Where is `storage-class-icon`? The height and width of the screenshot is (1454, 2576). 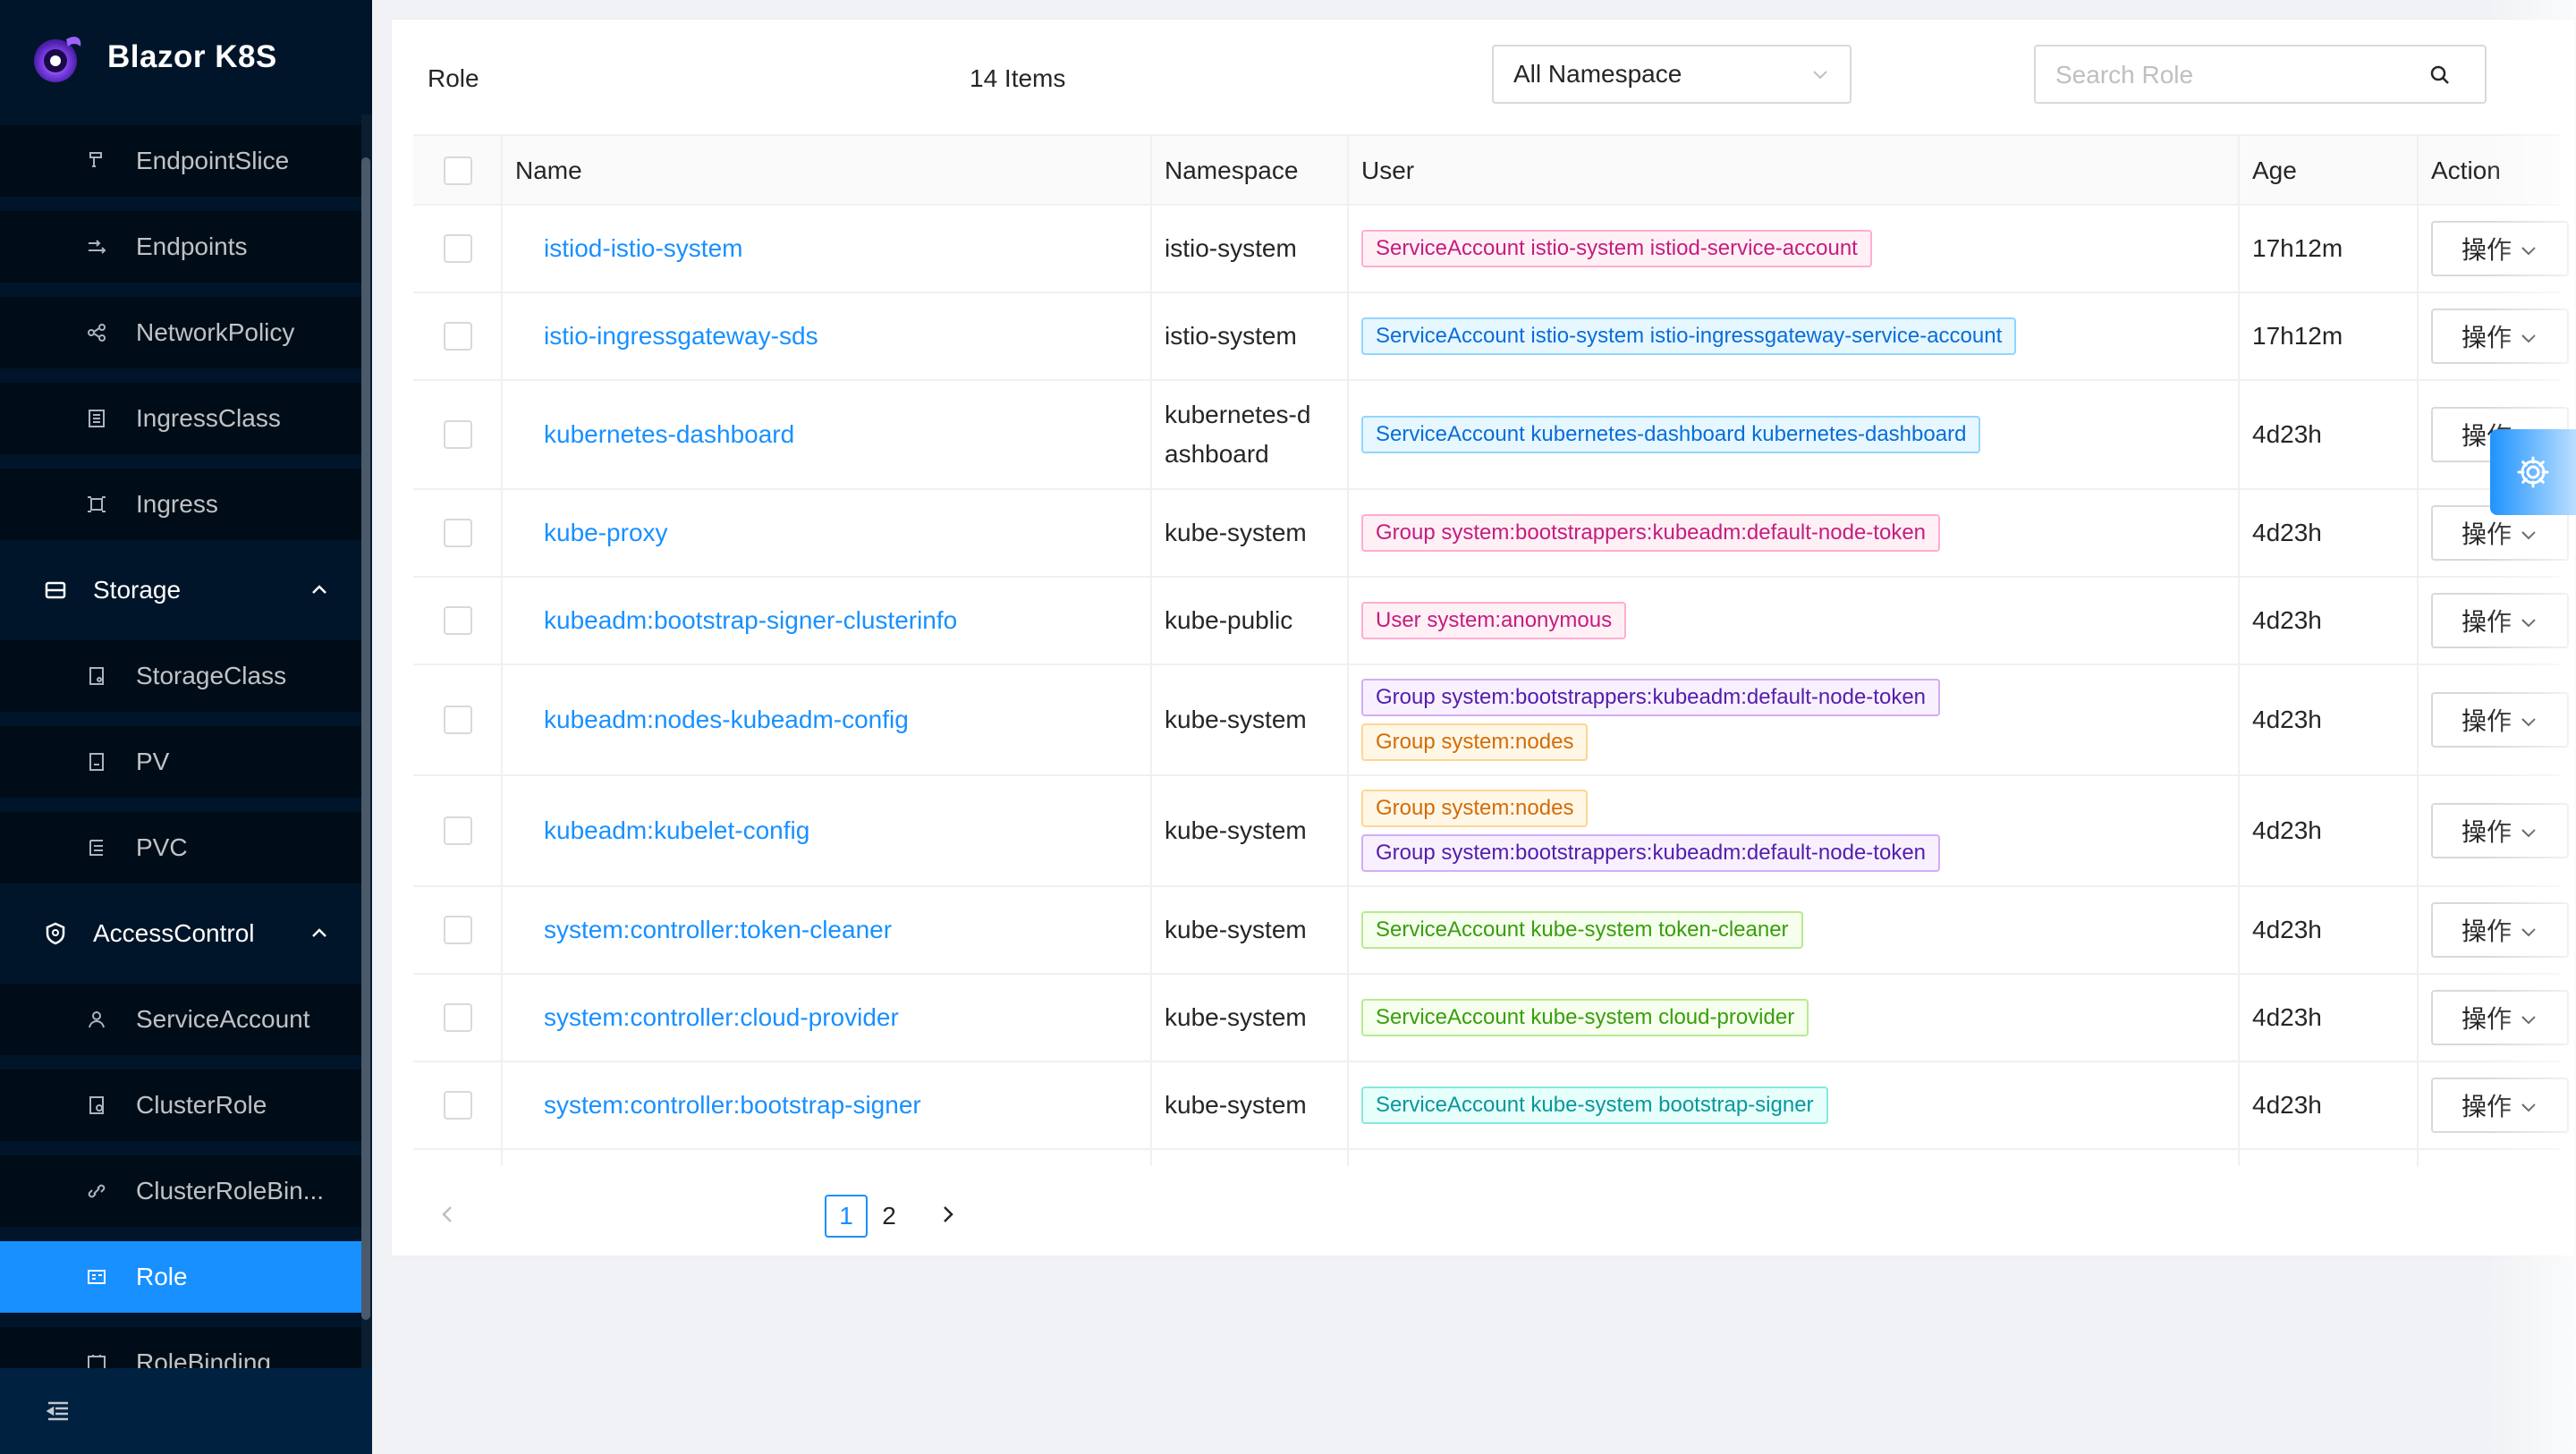
storage-class-icon is located at coordinates (96, 676).